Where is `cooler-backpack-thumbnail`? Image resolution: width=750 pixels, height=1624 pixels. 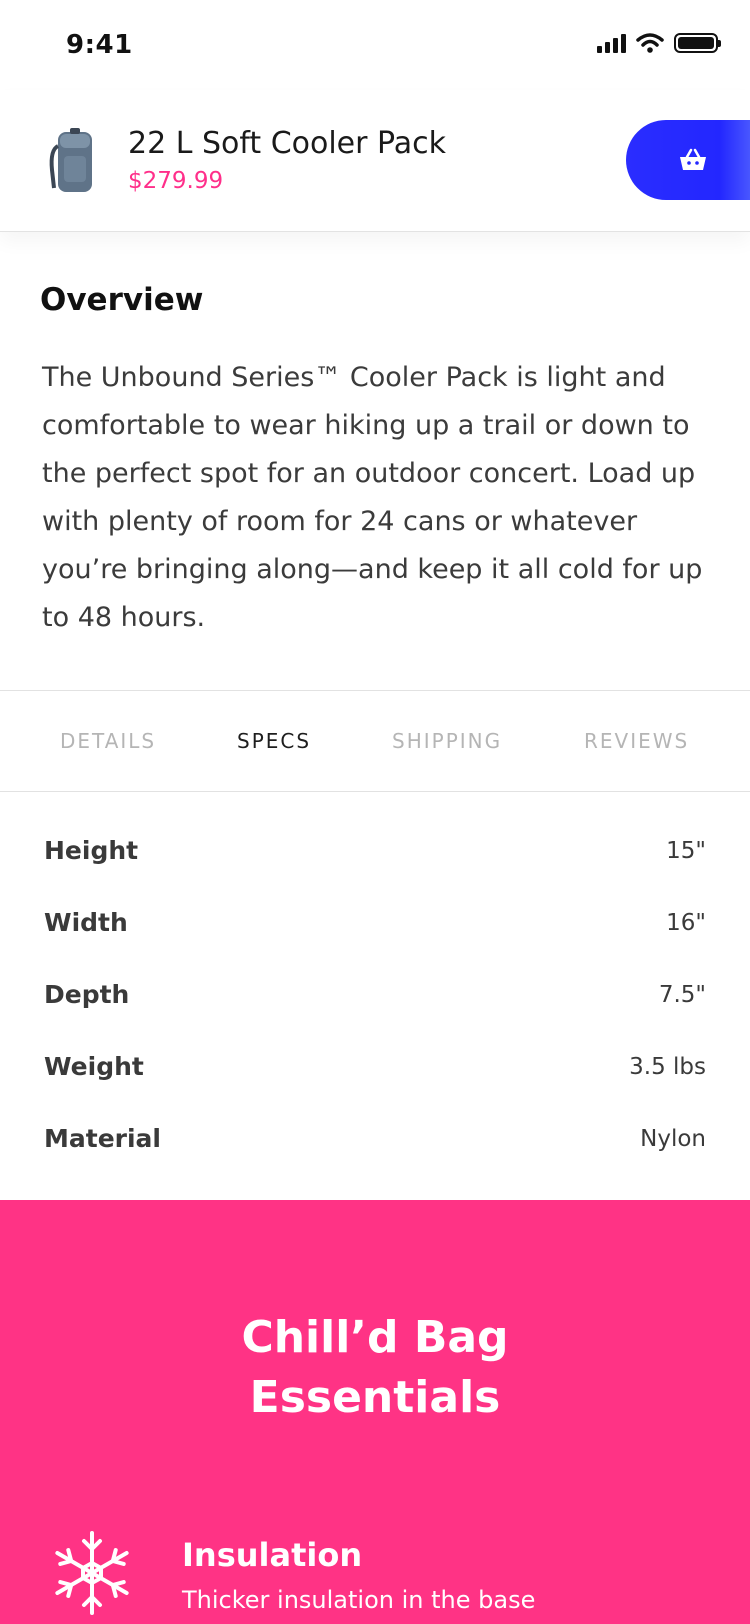 cooler-backpack-thumbnail is located at coordinates (73, 162).